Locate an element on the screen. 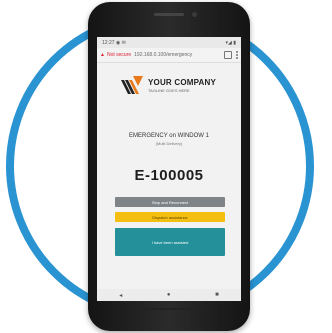  company-logo: YOUR COMPANY TAGLINE GOES HERE is located at coordinates (174, 85).